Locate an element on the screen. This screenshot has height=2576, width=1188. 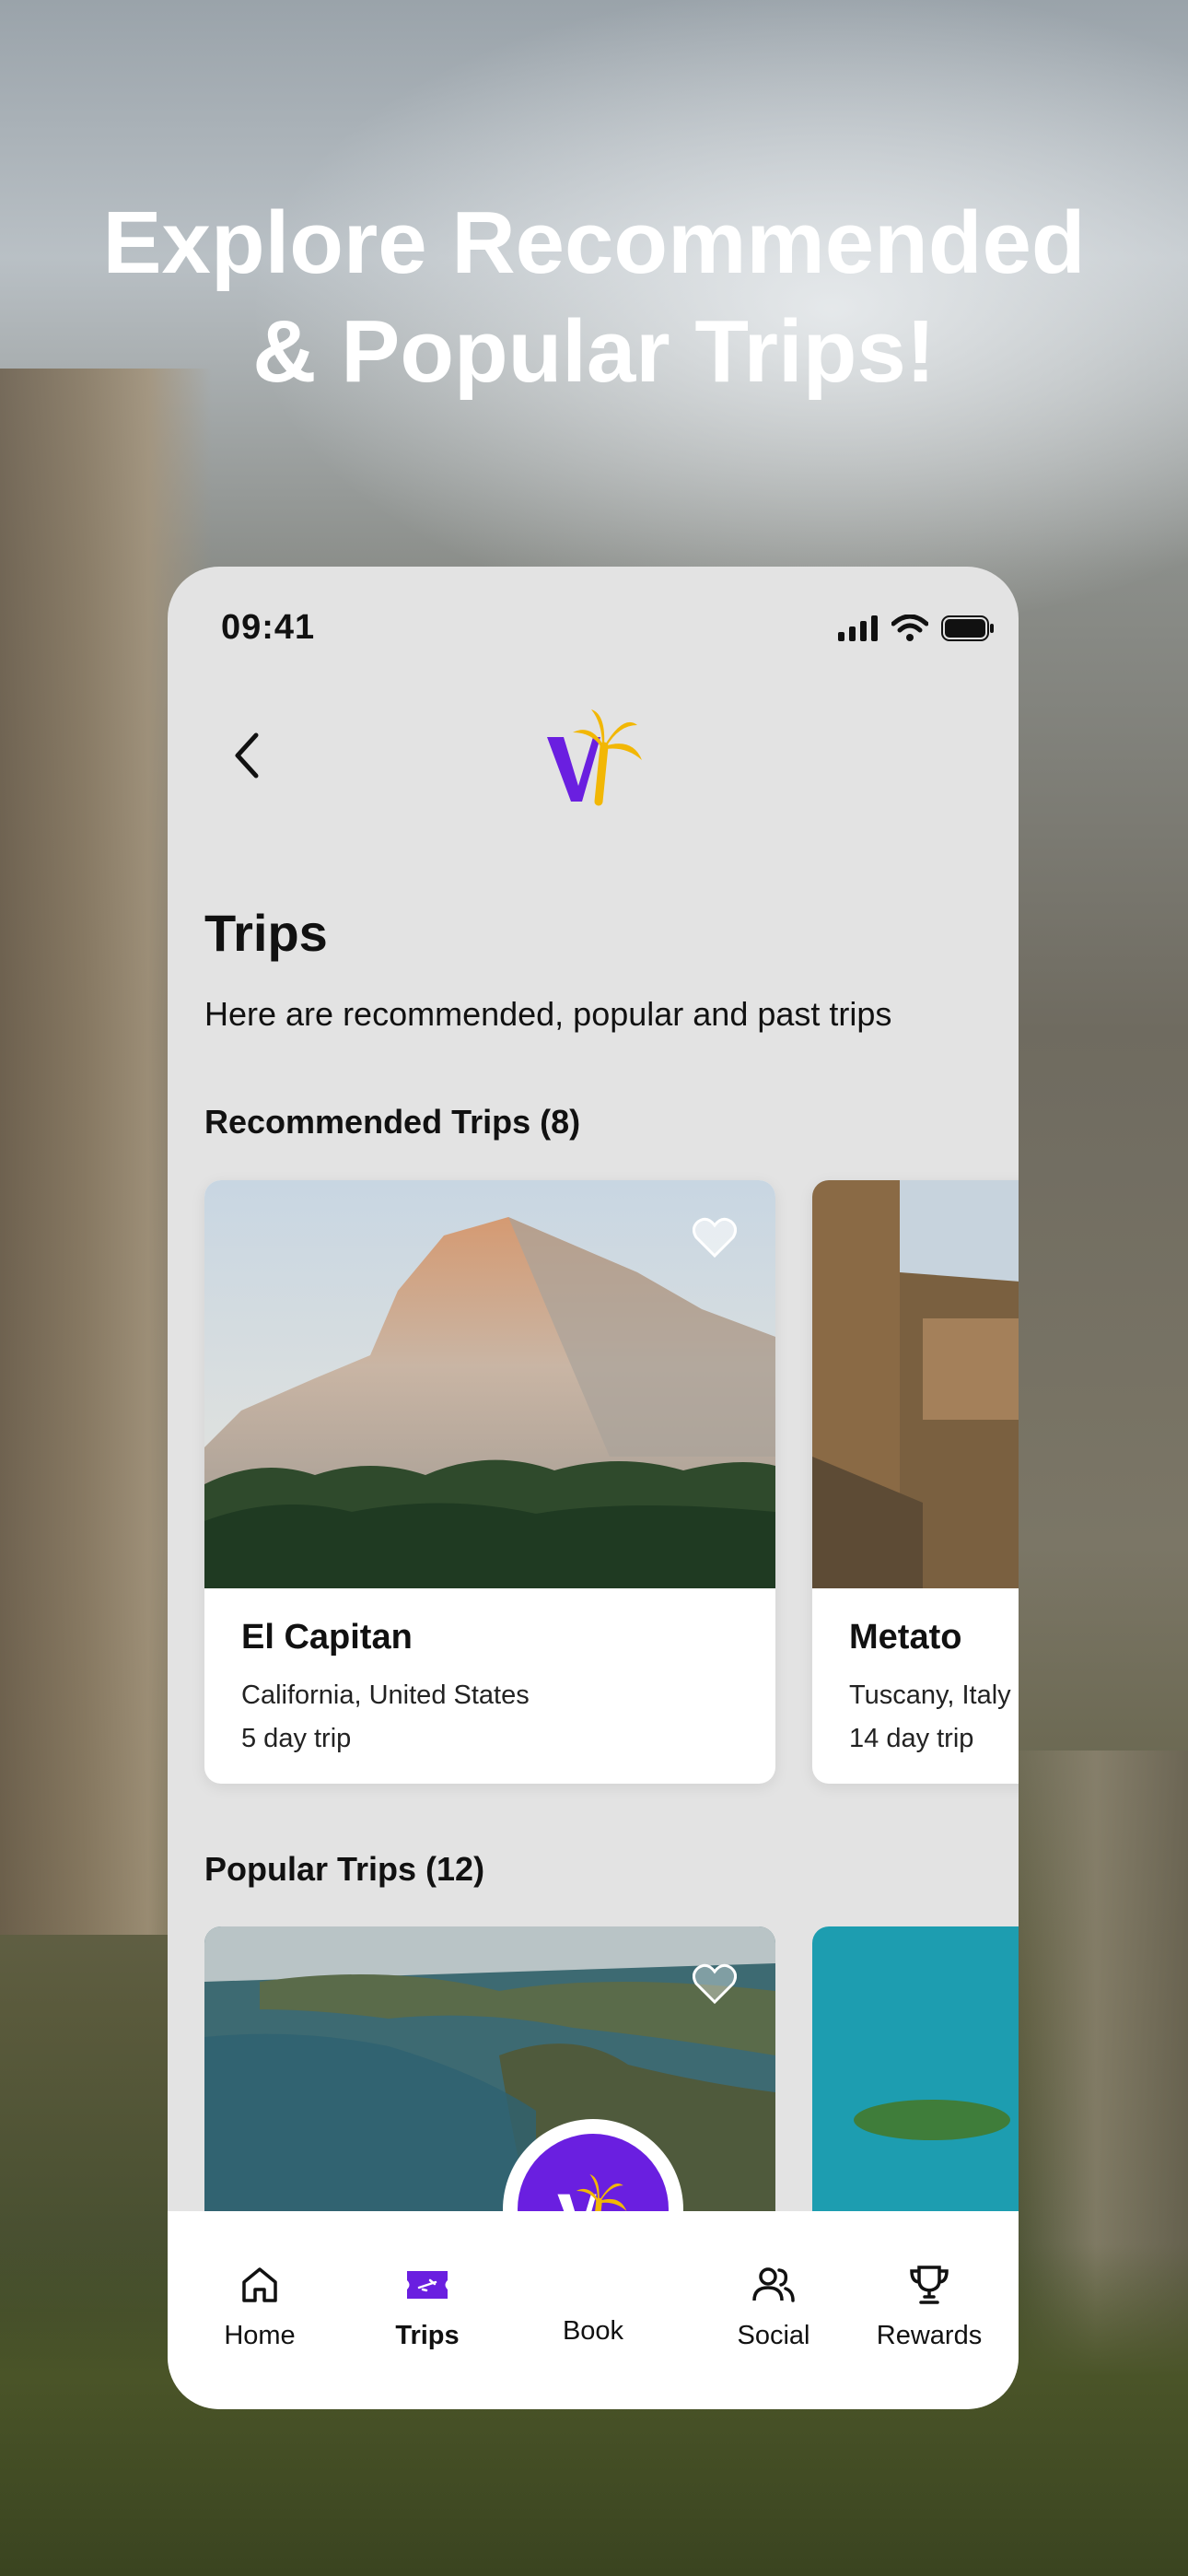
nav-label-rewards: Rewards is located at coordinates (929, 2335).